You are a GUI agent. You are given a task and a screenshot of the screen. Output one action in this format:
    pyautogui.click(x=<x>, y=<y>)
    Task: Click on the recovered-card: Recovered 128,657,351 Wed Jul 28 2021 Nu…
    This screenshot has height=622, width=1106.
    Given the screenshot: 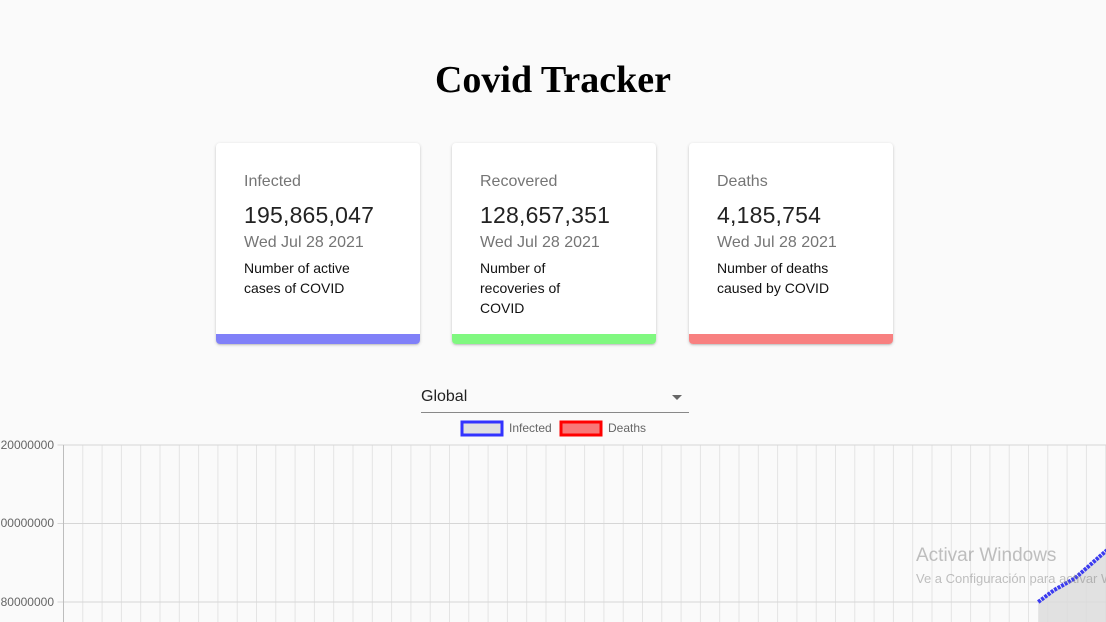 What is the action you would take?
    pyautogui.click(x=554, y=243)
    